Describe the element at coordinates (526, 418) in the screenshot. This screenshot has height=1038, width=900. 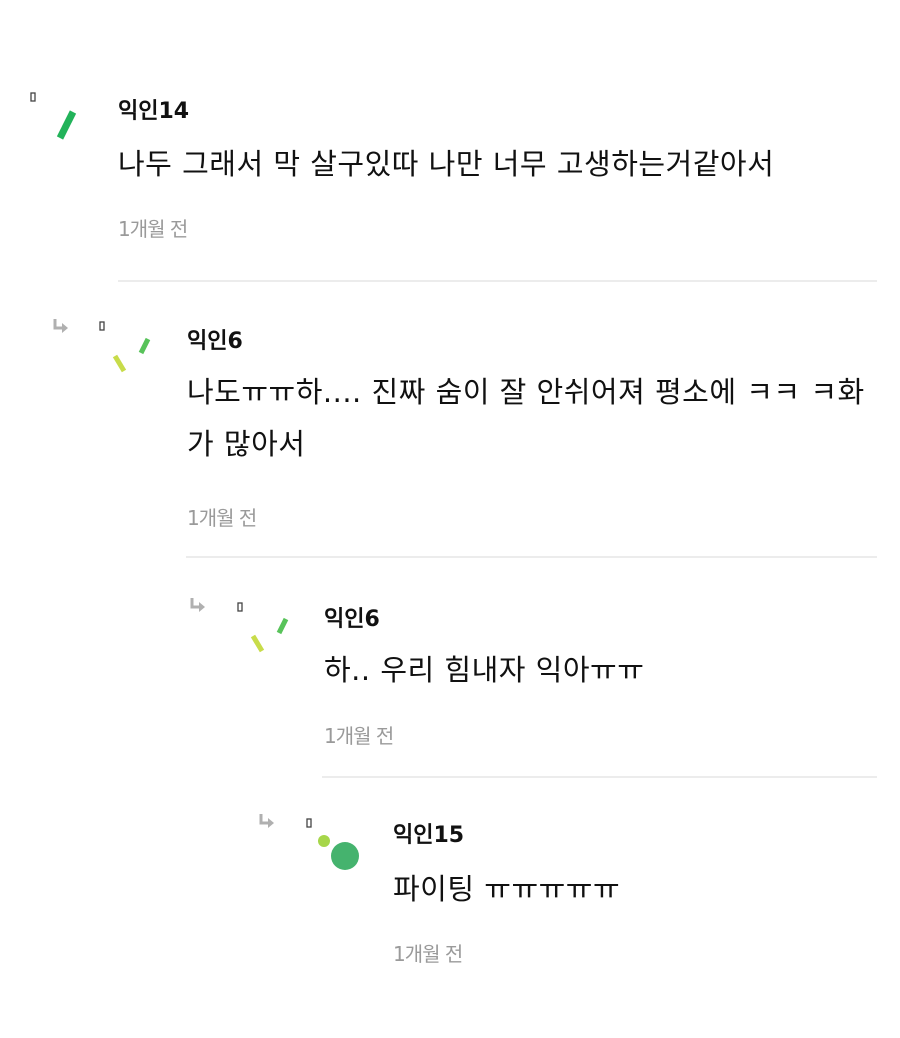
I see `comment-text: 나도ㅠㅠ하.... 진짜 숨이 잘 안쉬어져 평소에 ㅋㅋ ㅋ화가 많아서` at that location.